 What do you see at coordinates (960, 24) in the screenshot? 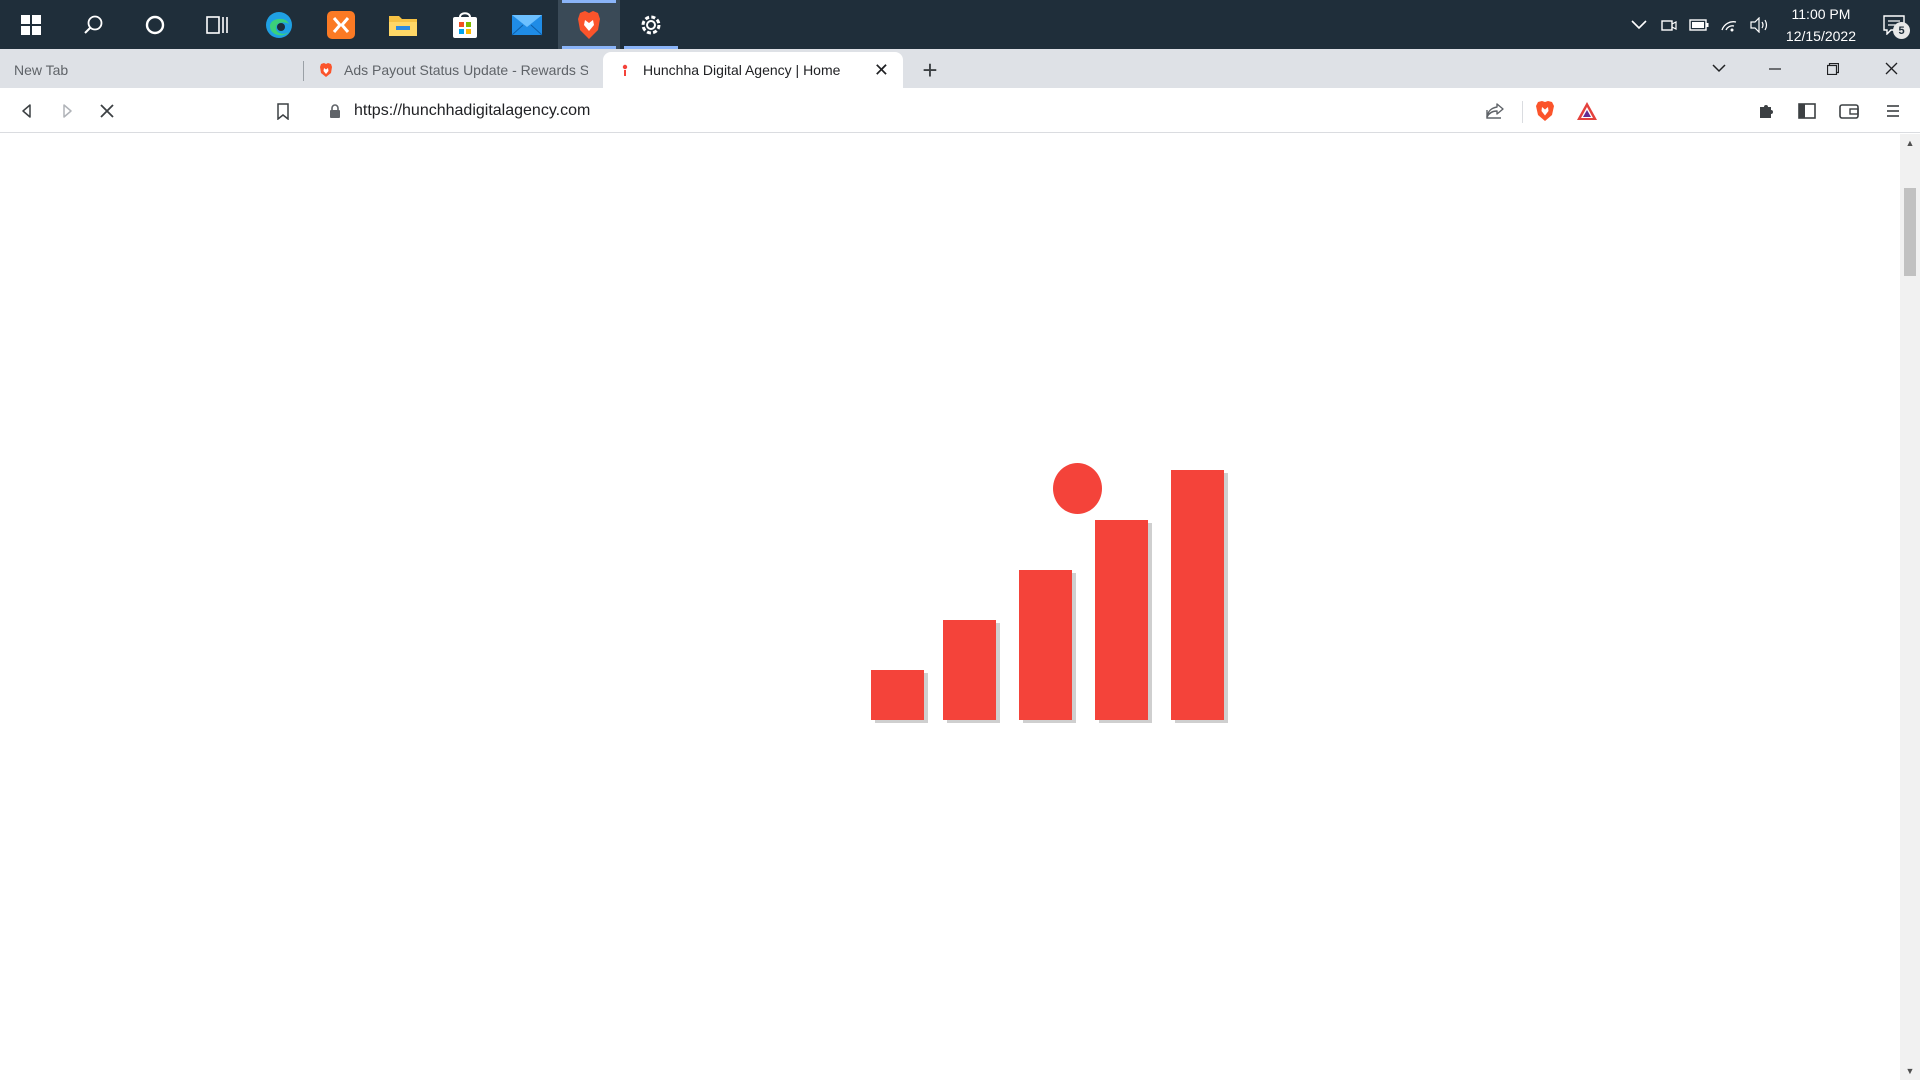
I see `windows-taskbar: 11:00 PM 12/15/2022 5` at bounding box center [960, 24].